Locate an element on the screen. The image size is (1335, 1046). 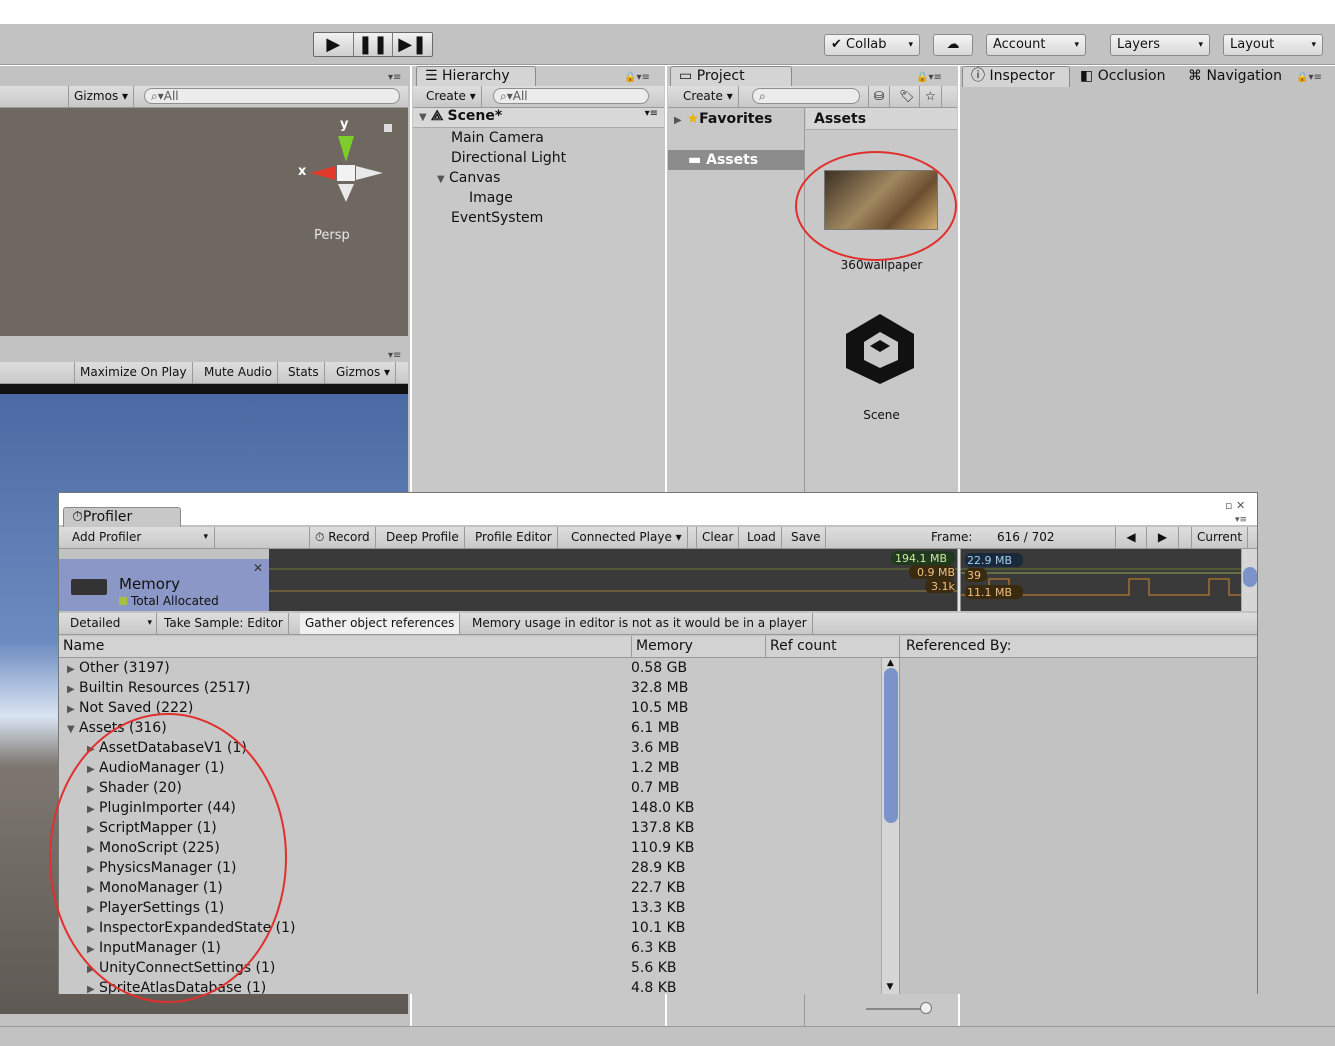
tab-inspector: ⓘ Inspector is located at coordinates (1016, 76).